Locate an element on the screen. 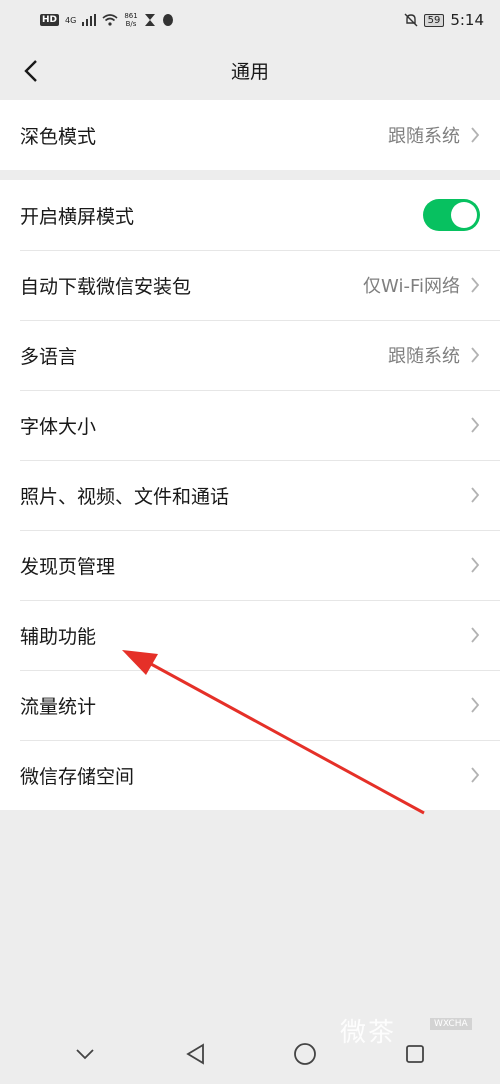 The height and width of the screenshot is (1084, 500). row-language: 多语言 跟随系统 is located at coordinates (250, 355).